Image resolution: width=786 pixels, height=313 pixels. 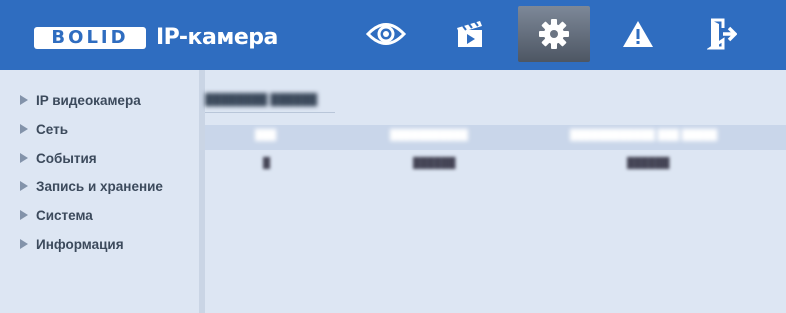 I want to click on sidebar-item-network: Сеть, so click(x=104, y=130).